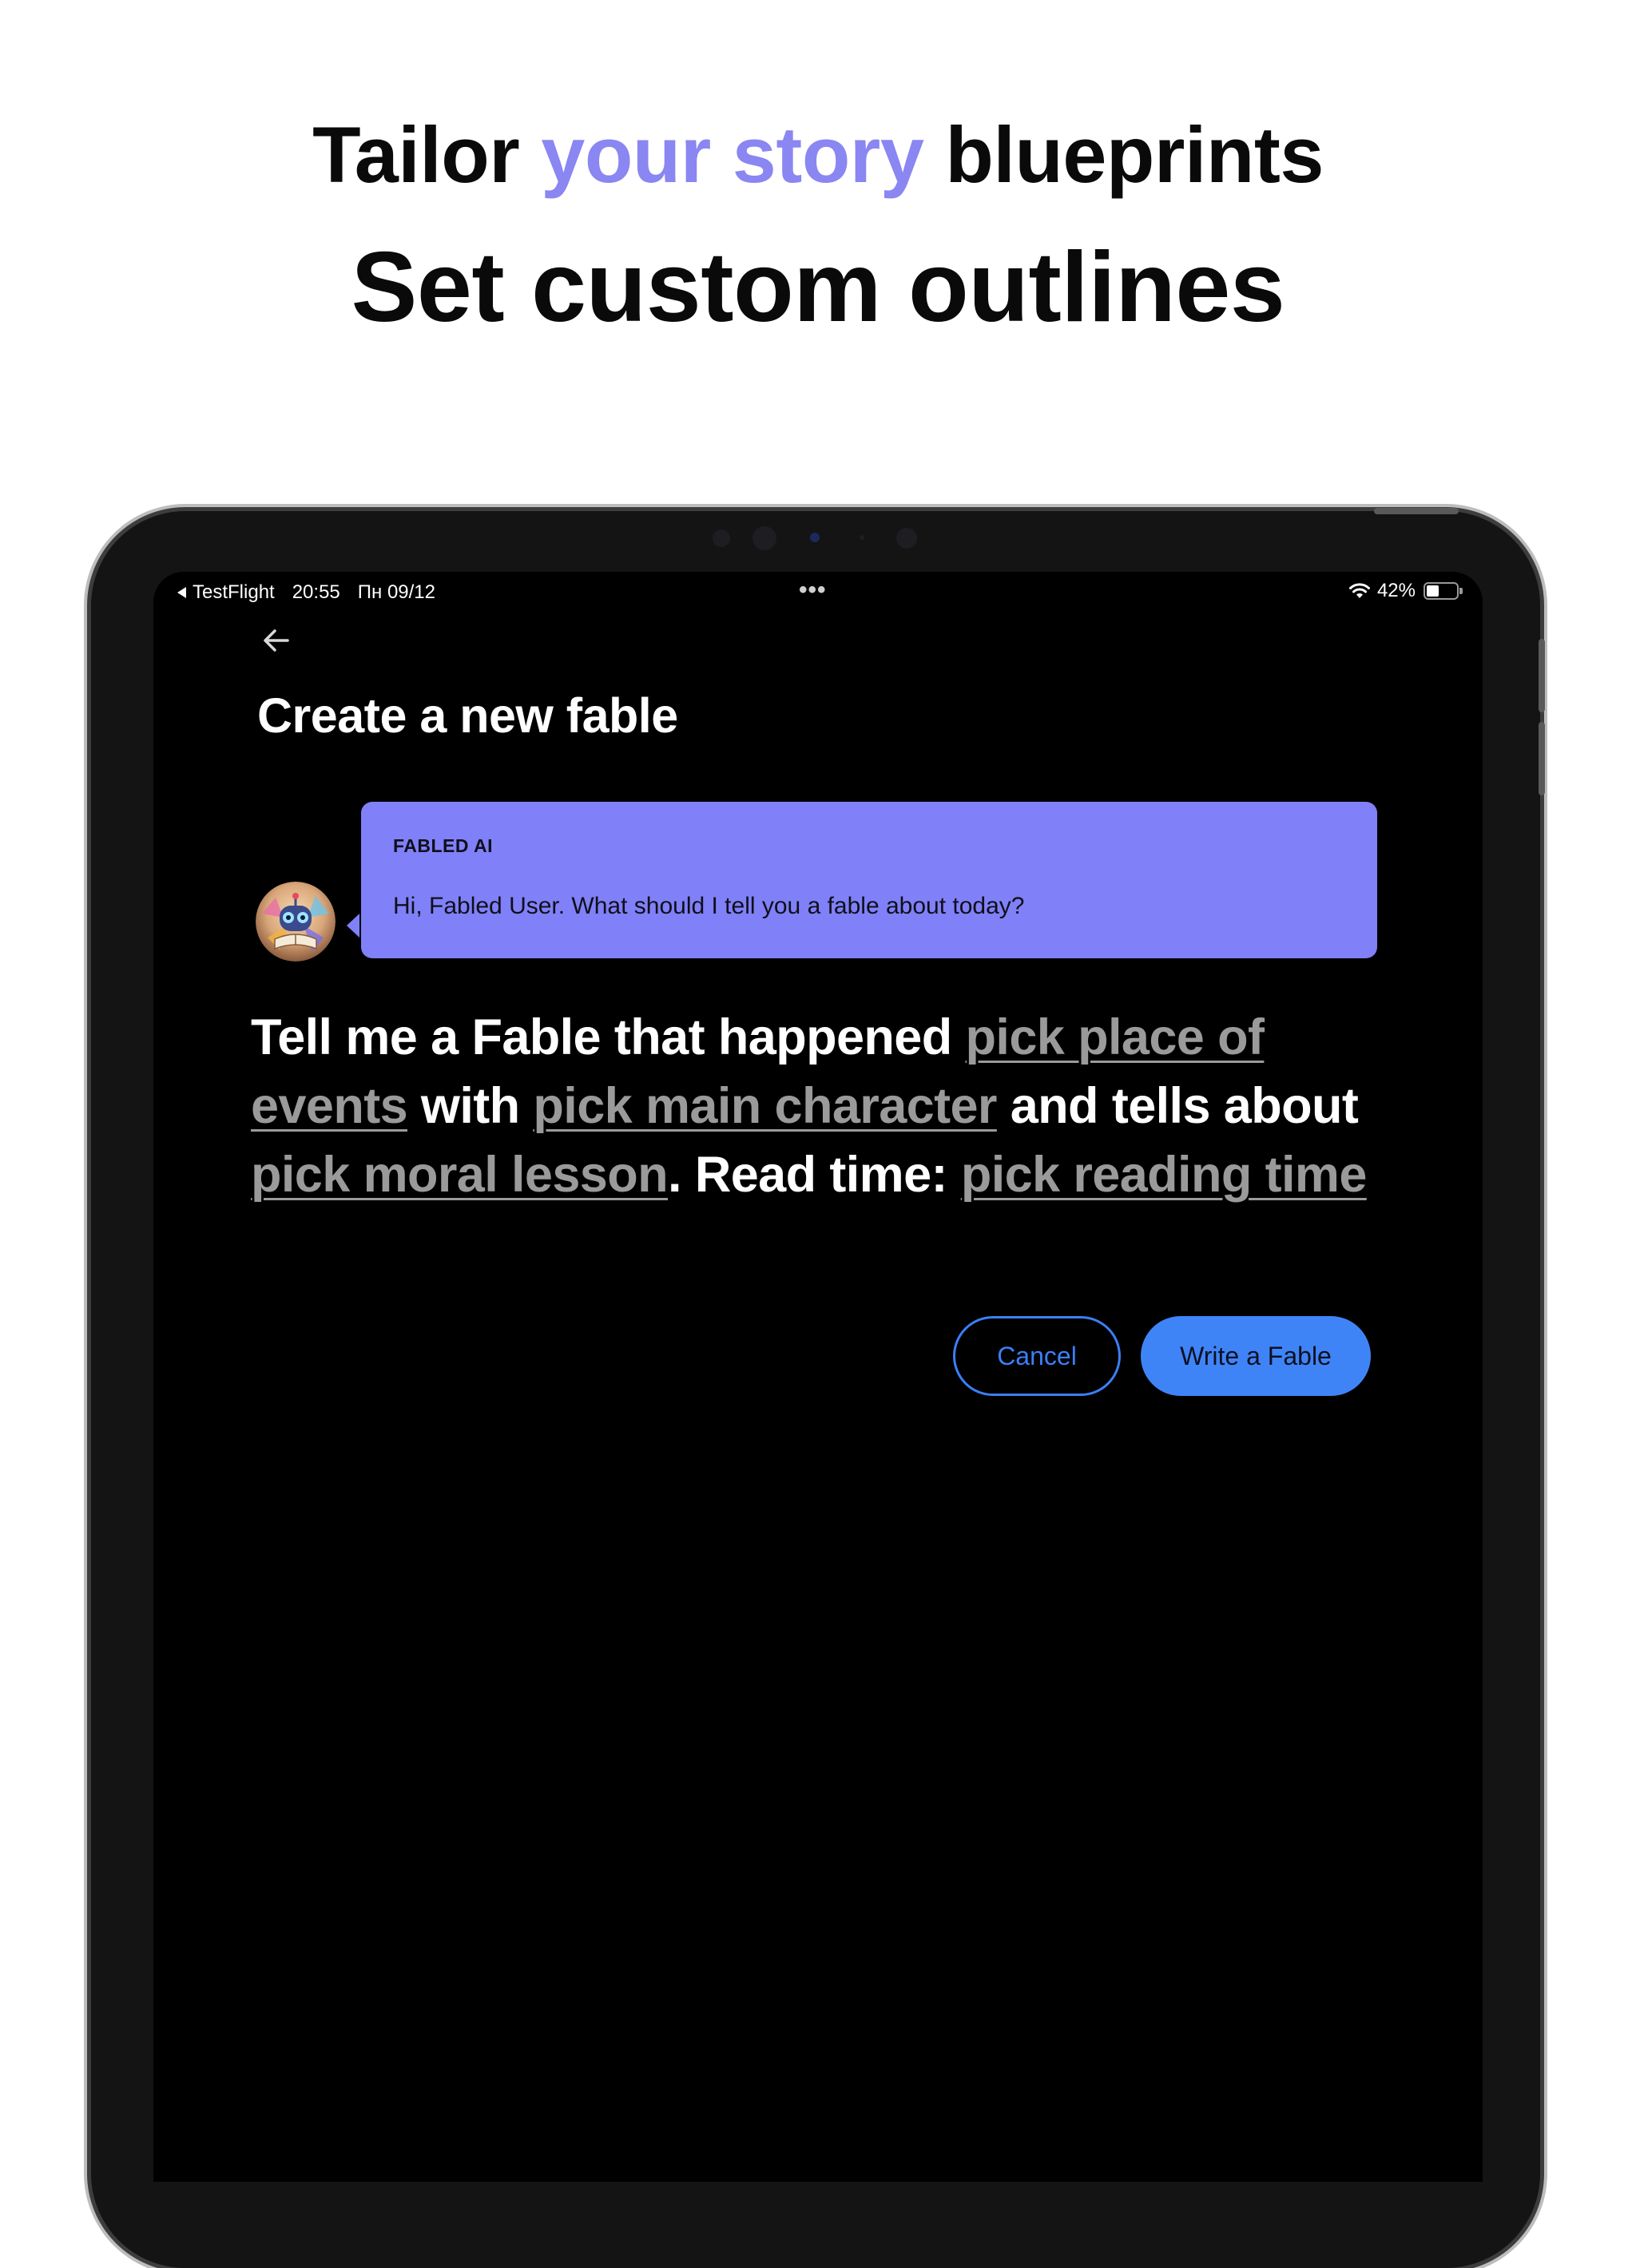  Describe the element at coordinates (234, 592) in the screenshot. I see `status-app-name: TestFlight` at that location.